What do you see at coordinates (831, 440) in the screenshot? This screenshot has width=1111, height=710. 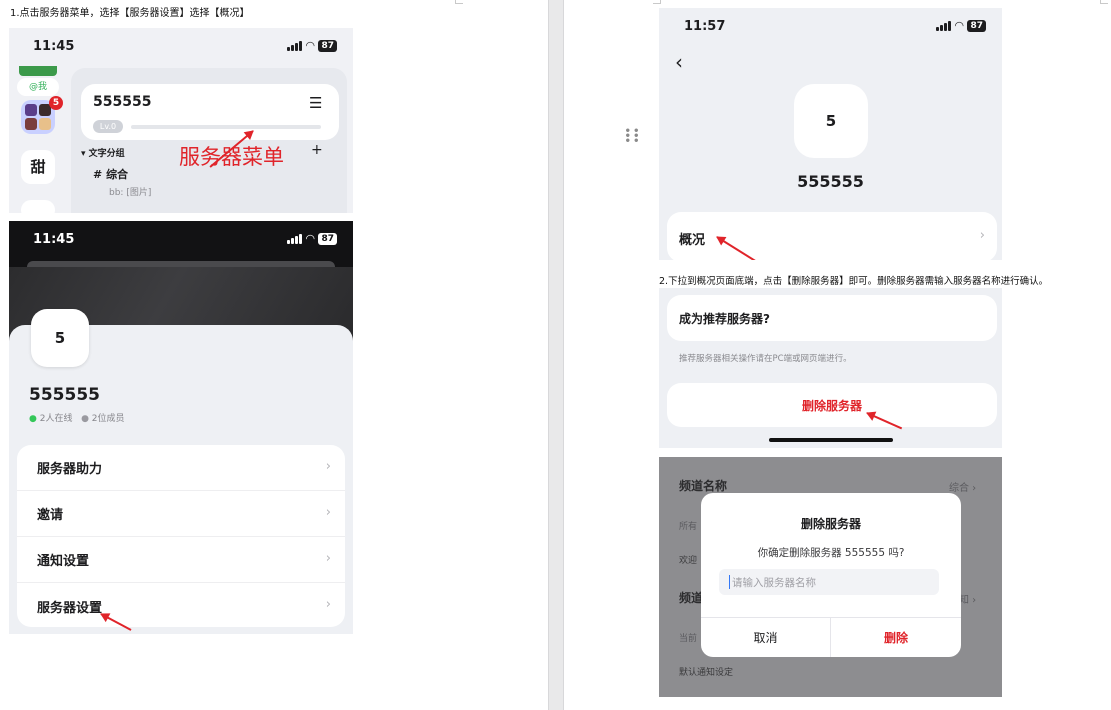 I see `home-indicator` at bounding box center [831, 440].